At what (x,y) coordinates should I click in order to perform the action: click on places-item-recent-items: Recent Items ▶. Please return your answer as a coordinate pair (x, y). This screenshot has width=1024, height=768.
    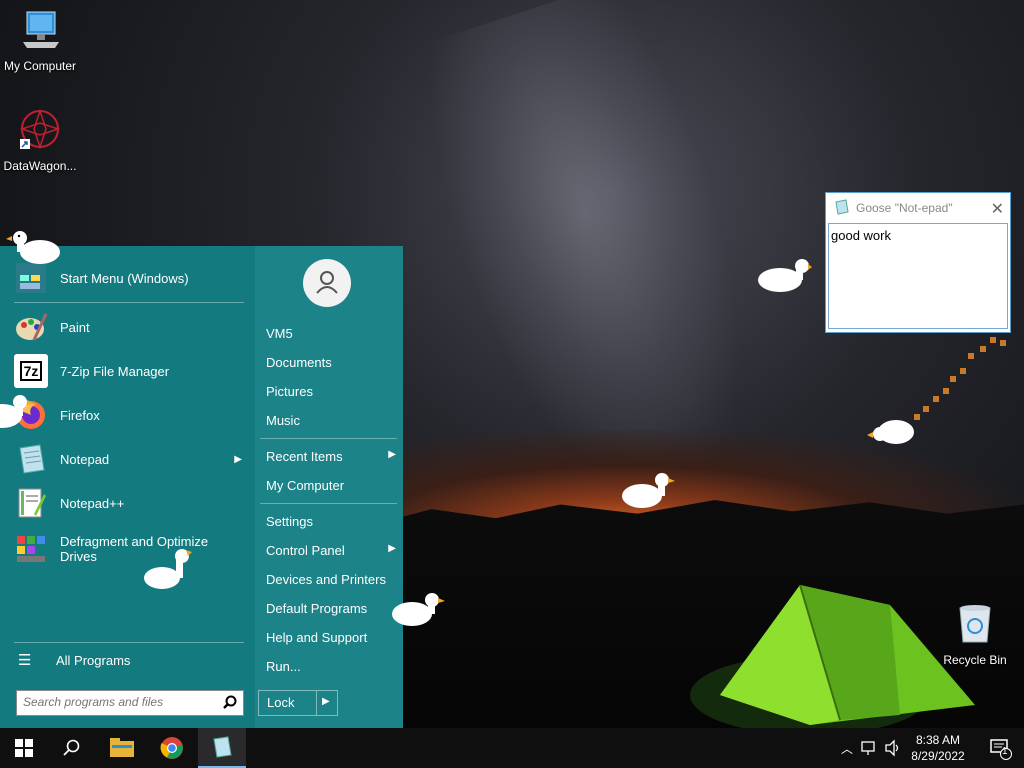
    Looking at the image, I should click on (331, 456).